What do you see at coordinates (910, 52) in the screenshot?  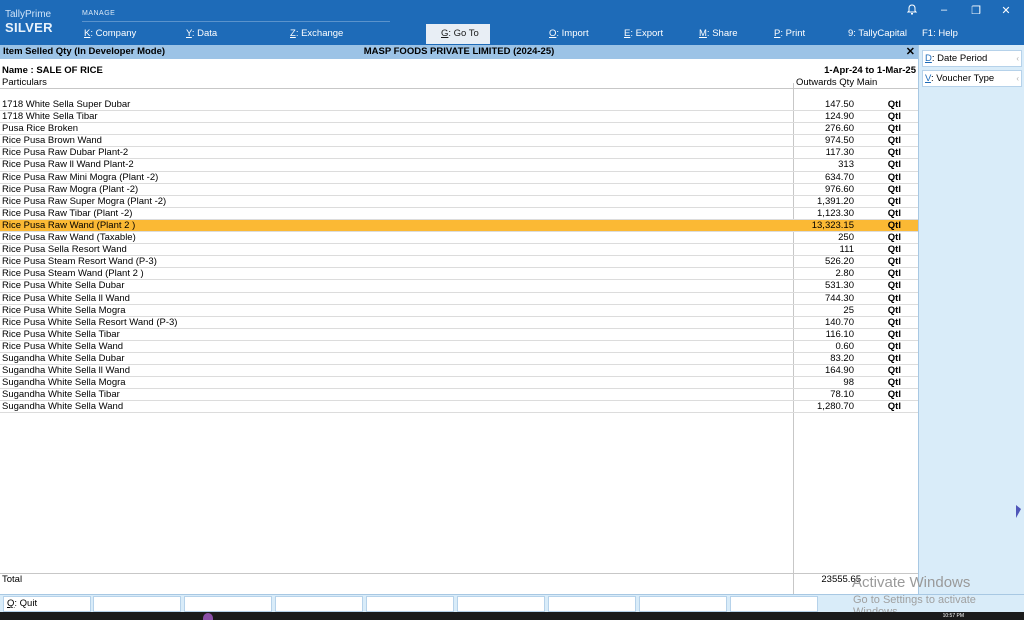 I see `close-report-icon: ✕` at bounding box center [910, 52].